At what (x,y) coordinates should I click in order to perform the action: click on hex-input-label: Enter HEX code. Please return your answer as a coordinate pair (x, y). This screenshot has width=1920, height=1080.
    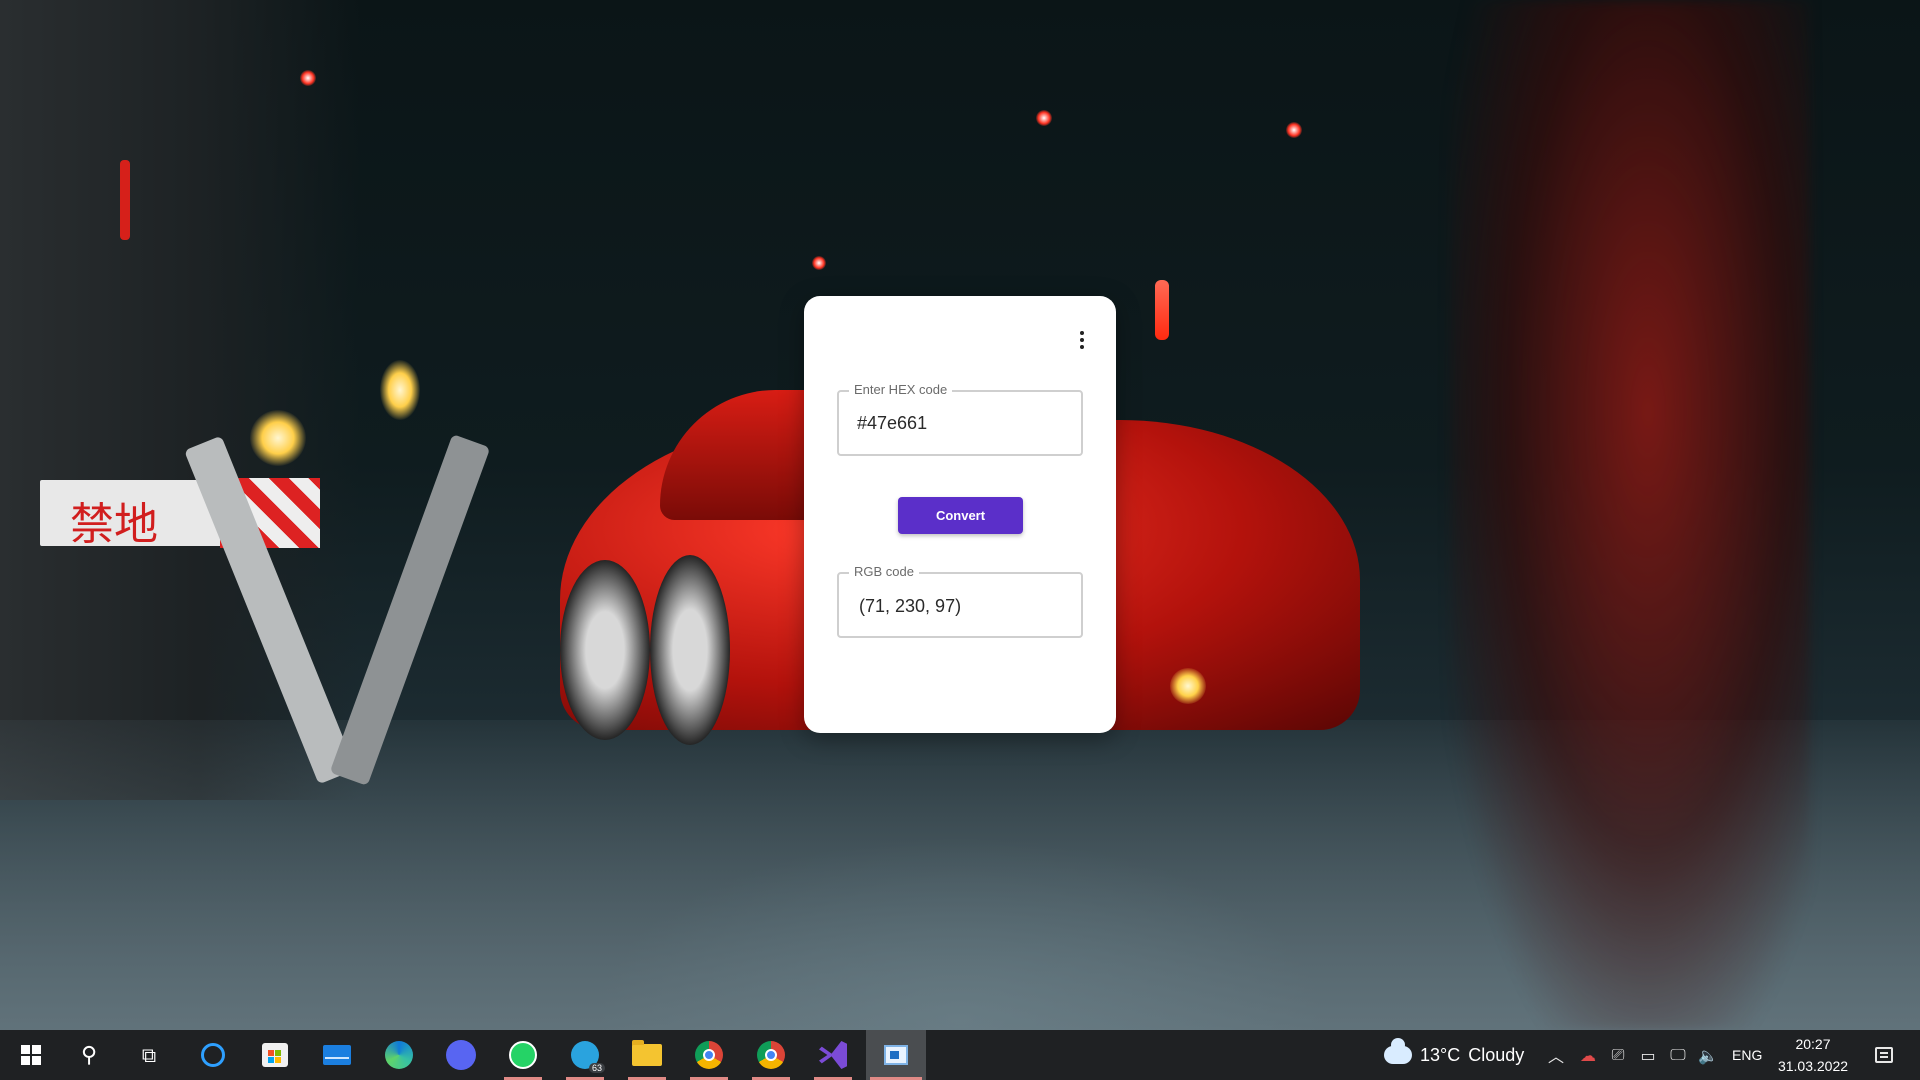
    Looking at the image, I should click on (901, 389).